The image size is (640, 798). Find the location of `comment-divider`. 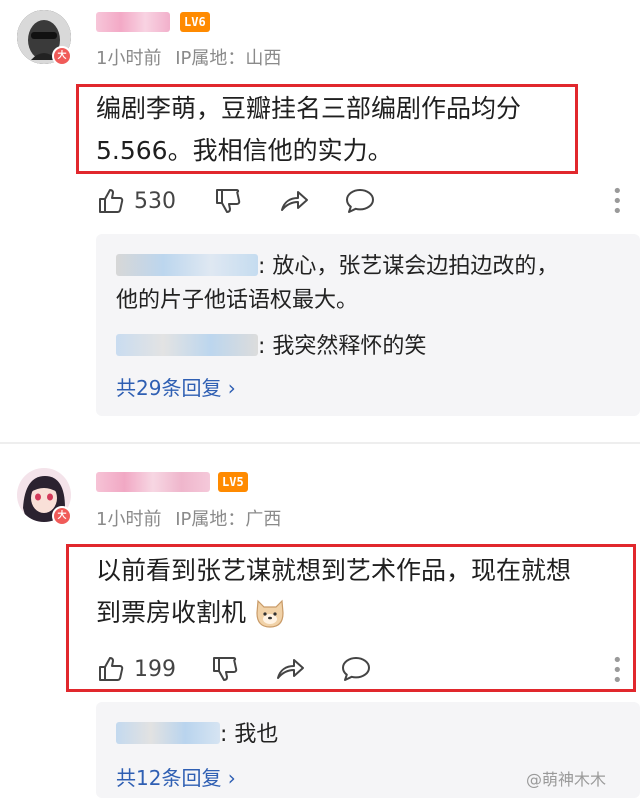

comment-divider is located at coordinates (320, 443).